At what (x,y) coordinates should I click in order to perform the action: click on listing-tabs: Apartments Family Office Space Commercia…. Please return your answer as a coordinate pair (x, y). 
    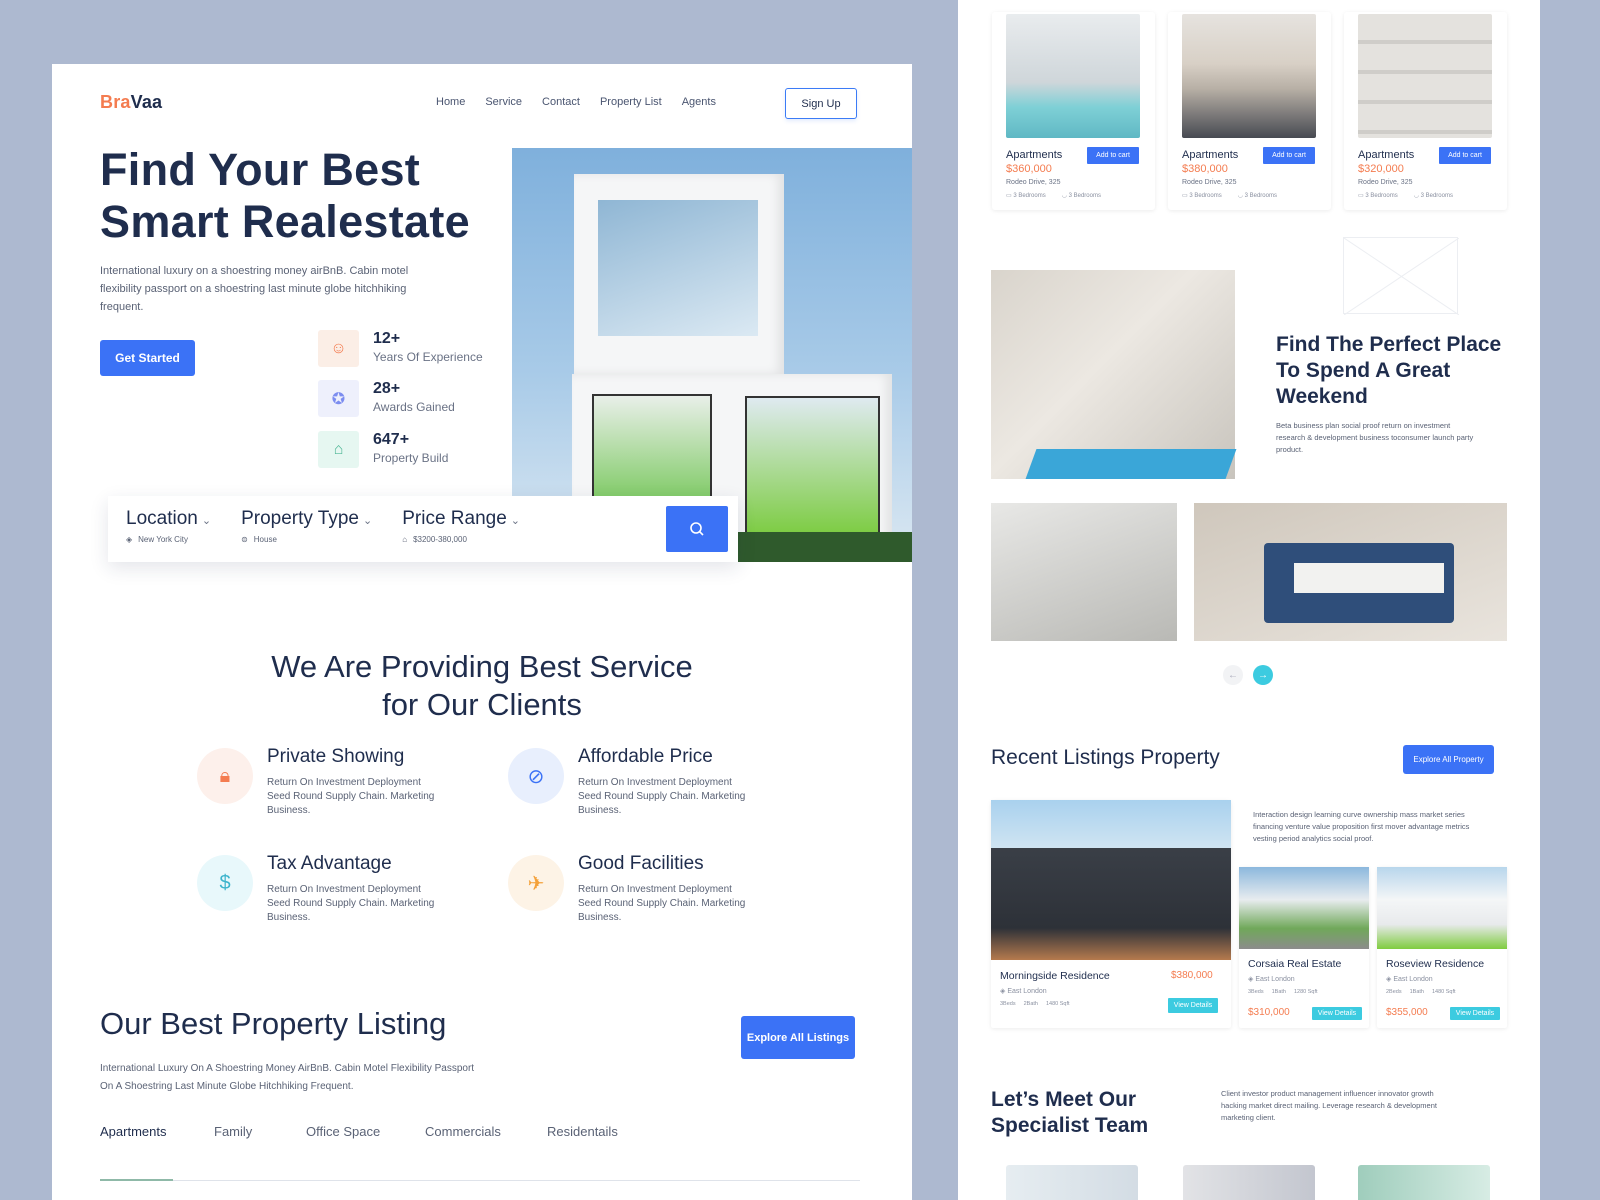
    Looking at the image, I should click on (359, 1137).